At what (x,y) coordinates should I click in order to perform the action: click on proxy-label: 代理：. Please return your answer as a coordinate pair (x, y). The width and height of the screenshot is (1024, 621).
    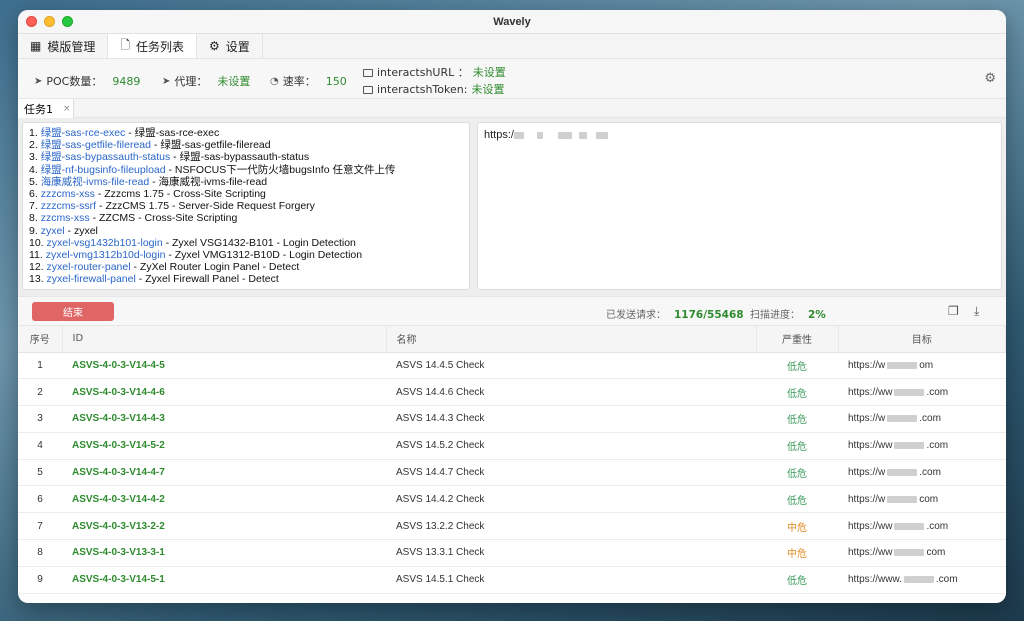
    Looking at the image, I should click on (191, 81).